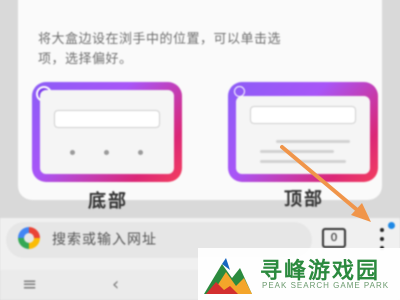 The image size is (400, 300). Describe the element at coordinates (326, 285) in the screenshot. I see `watermark-subtitle: PEAK SEARCH GAME PARK` at that location.